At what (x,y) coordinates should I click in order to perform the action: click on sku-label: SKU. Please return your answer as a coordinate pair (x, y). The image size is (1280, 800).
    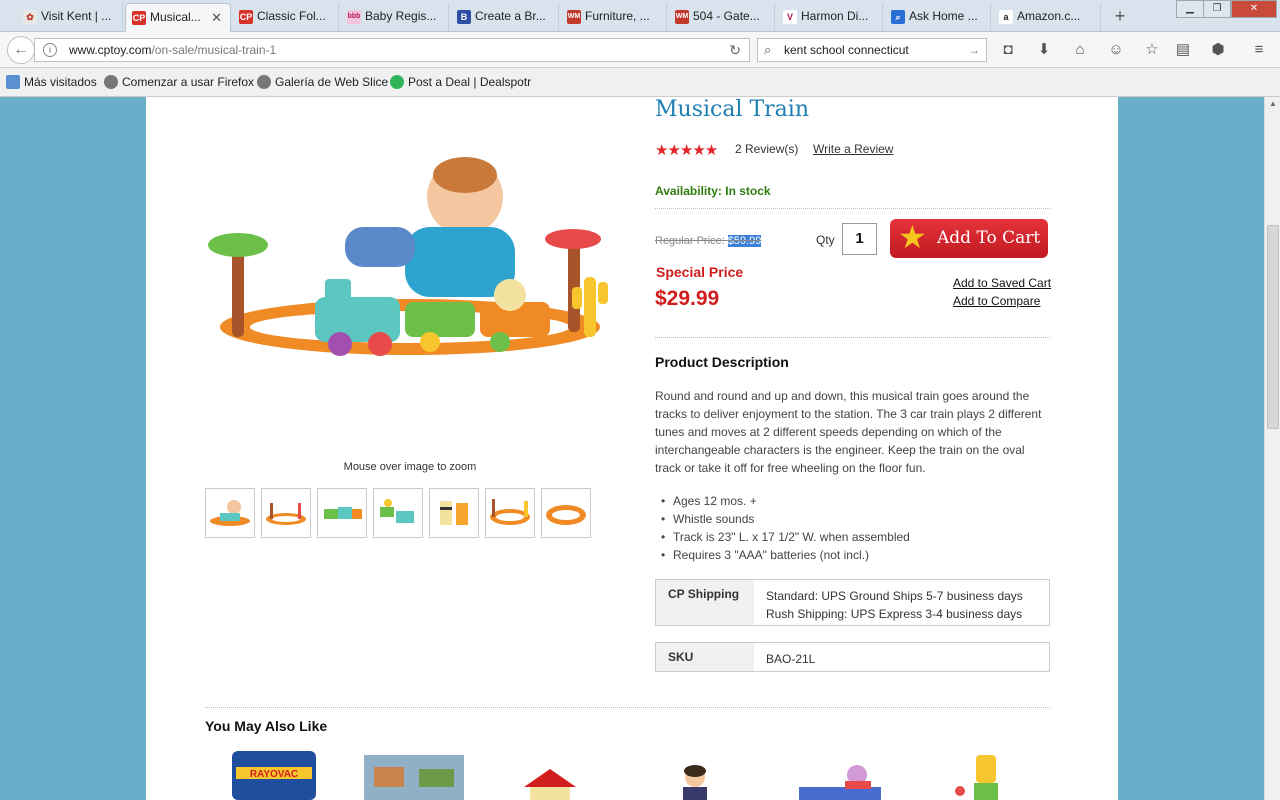
    Looking at the image, I should click on (705, 657).